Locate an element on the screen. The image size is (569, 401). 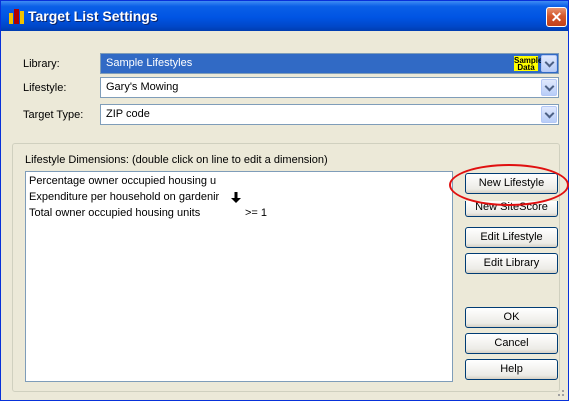
library-value: Sample Lifestyles is located at coordinates (149, 63).